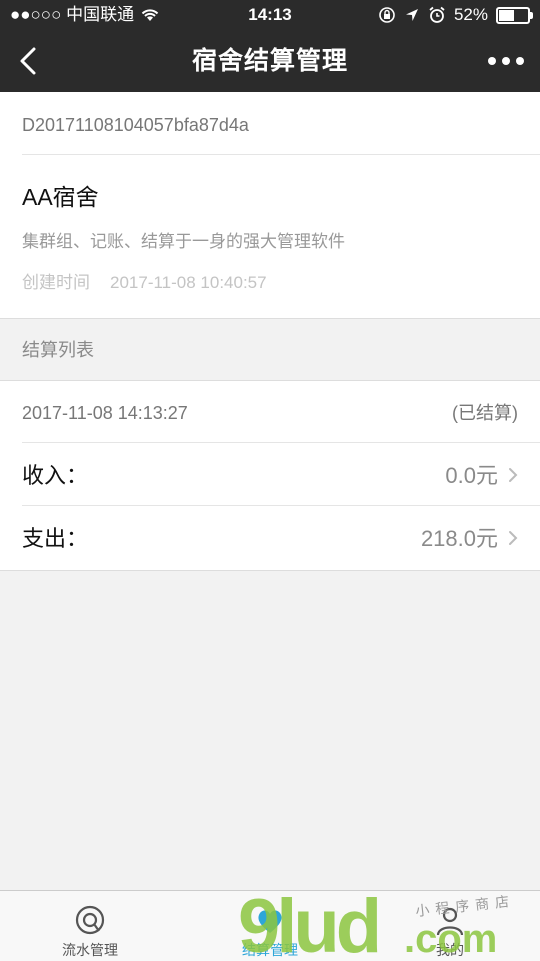 The width and height of the screenshot is (540, 961). Describe the element at coordinates (450, 921) in the screenshot. I see `user-icon` at that location.